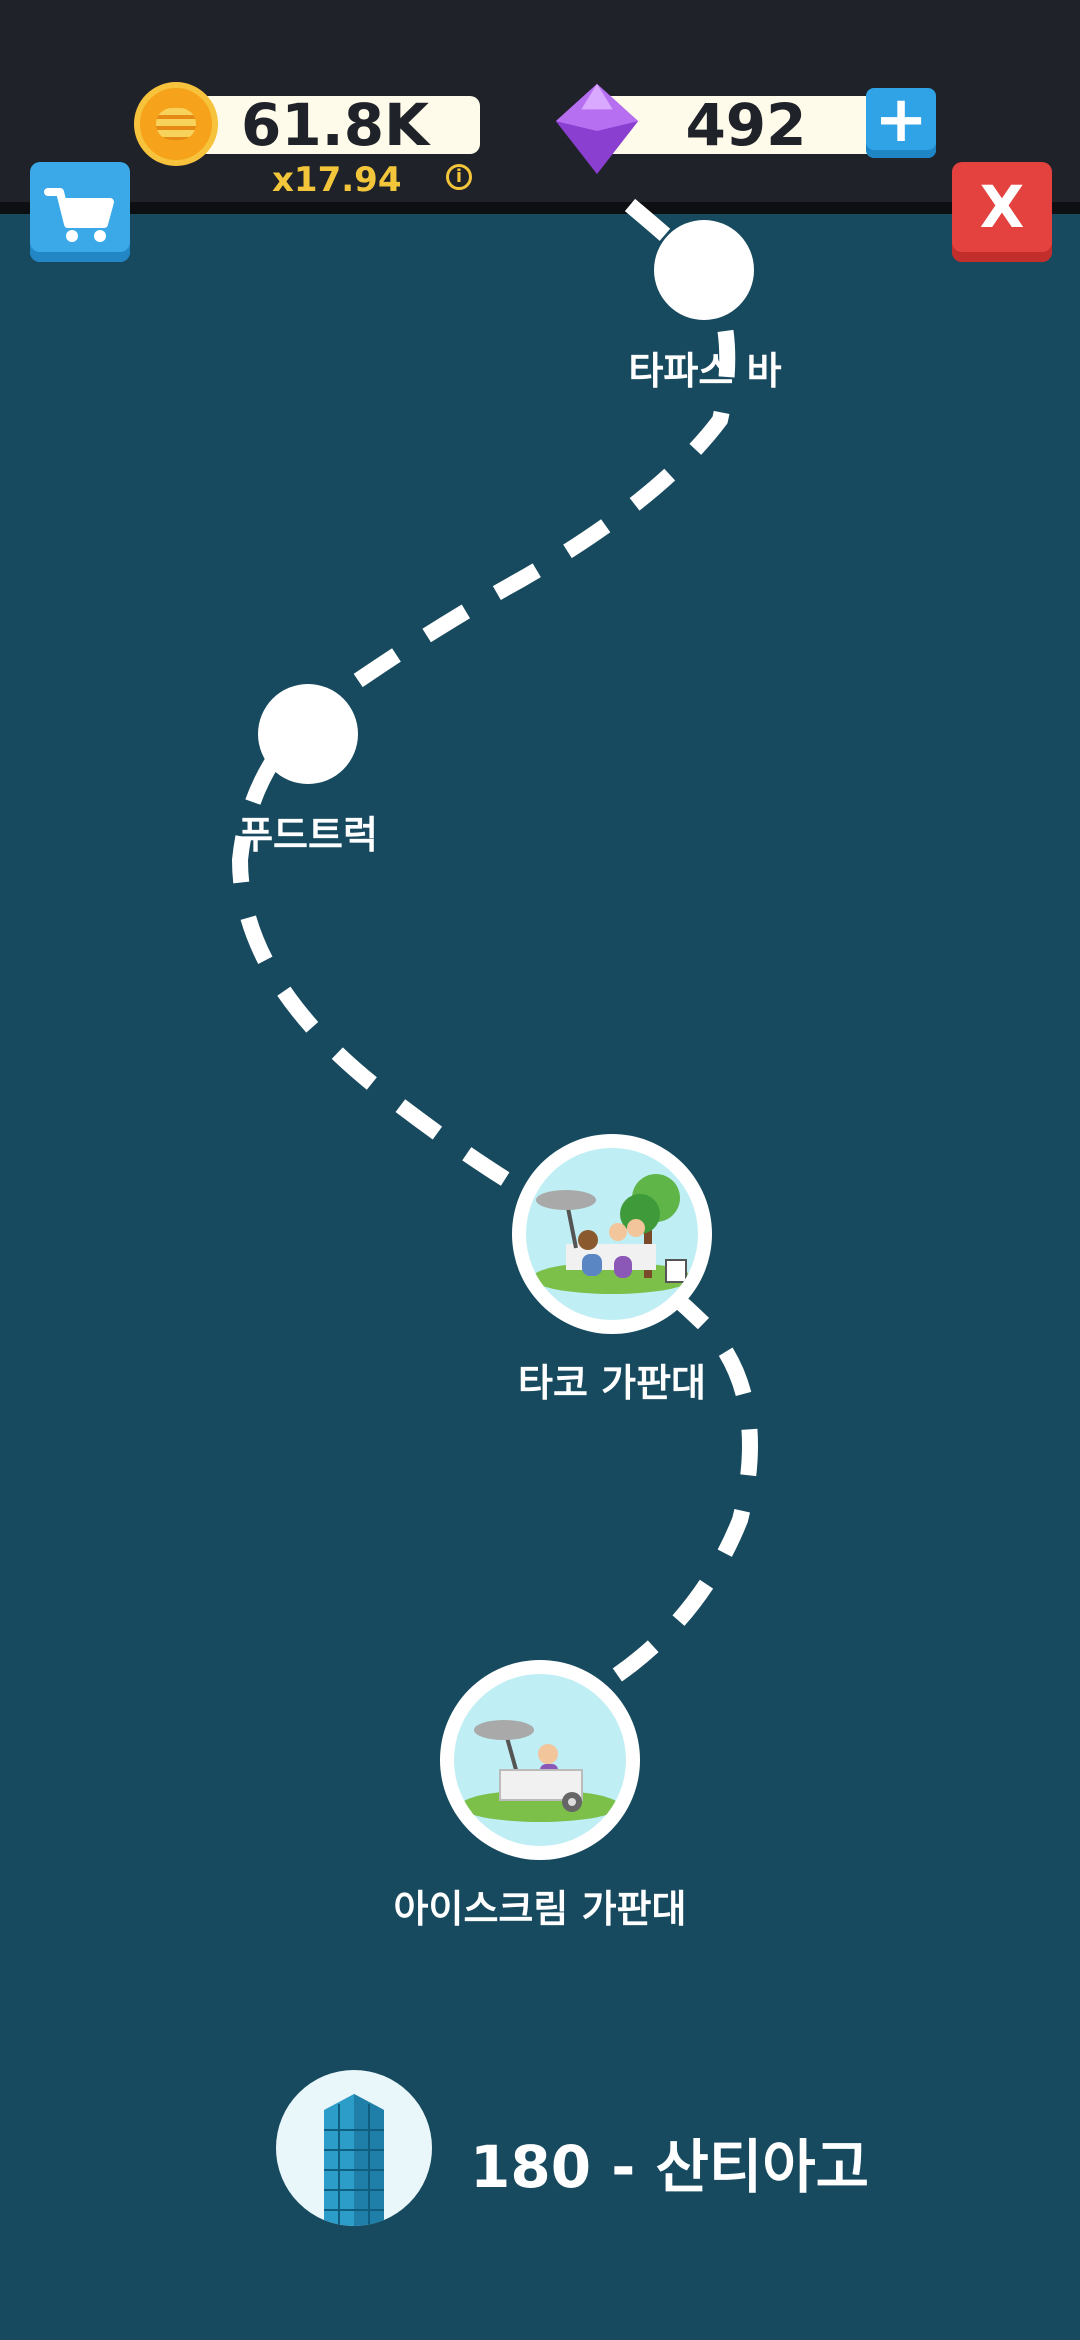 The width and height of the screenshot is (1080, 2340). I want to click on stop-node-taco-stand, so click(612, 1234).